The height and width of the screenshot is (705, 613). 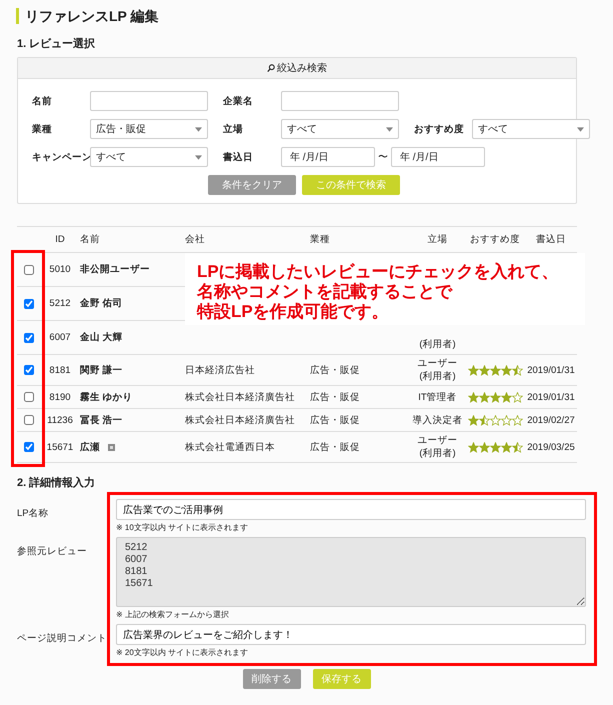 I want to click on table-cell: 15671, so click(x=60, y=447).